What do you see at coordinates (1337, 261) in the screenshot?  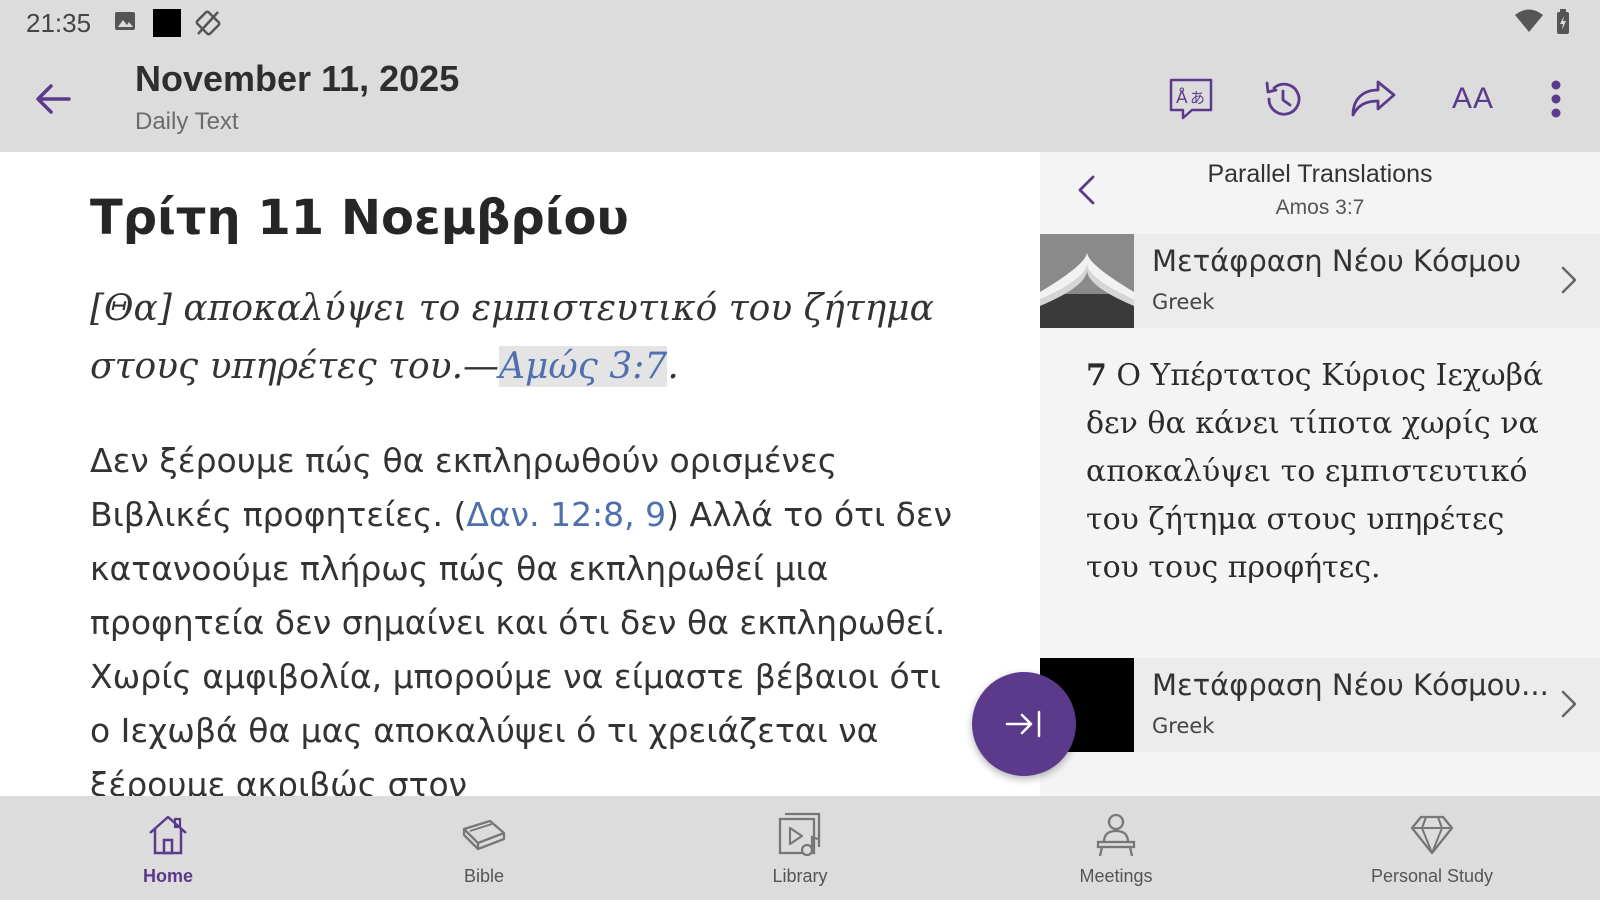 I see `translation-name: Μετάφραση Νέου Κόσμου` at bounding box center [1337, 261].